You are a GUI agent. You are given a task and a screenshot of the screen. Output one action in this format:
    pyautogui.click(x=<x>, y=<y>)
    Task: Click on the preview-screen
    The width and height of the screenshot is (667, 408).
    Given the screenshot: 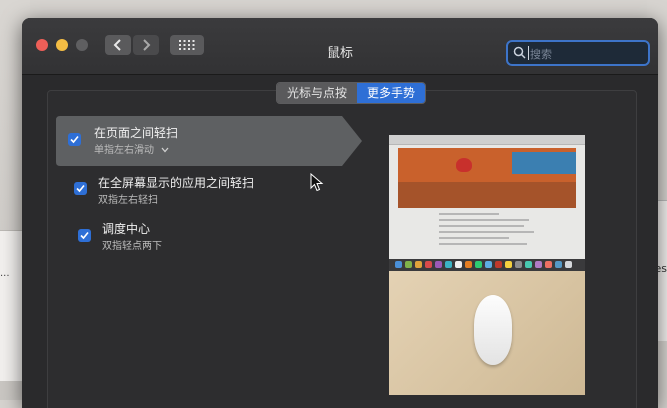 What is the action you would take?
    pyautogui.click(x=487, y=203)
    